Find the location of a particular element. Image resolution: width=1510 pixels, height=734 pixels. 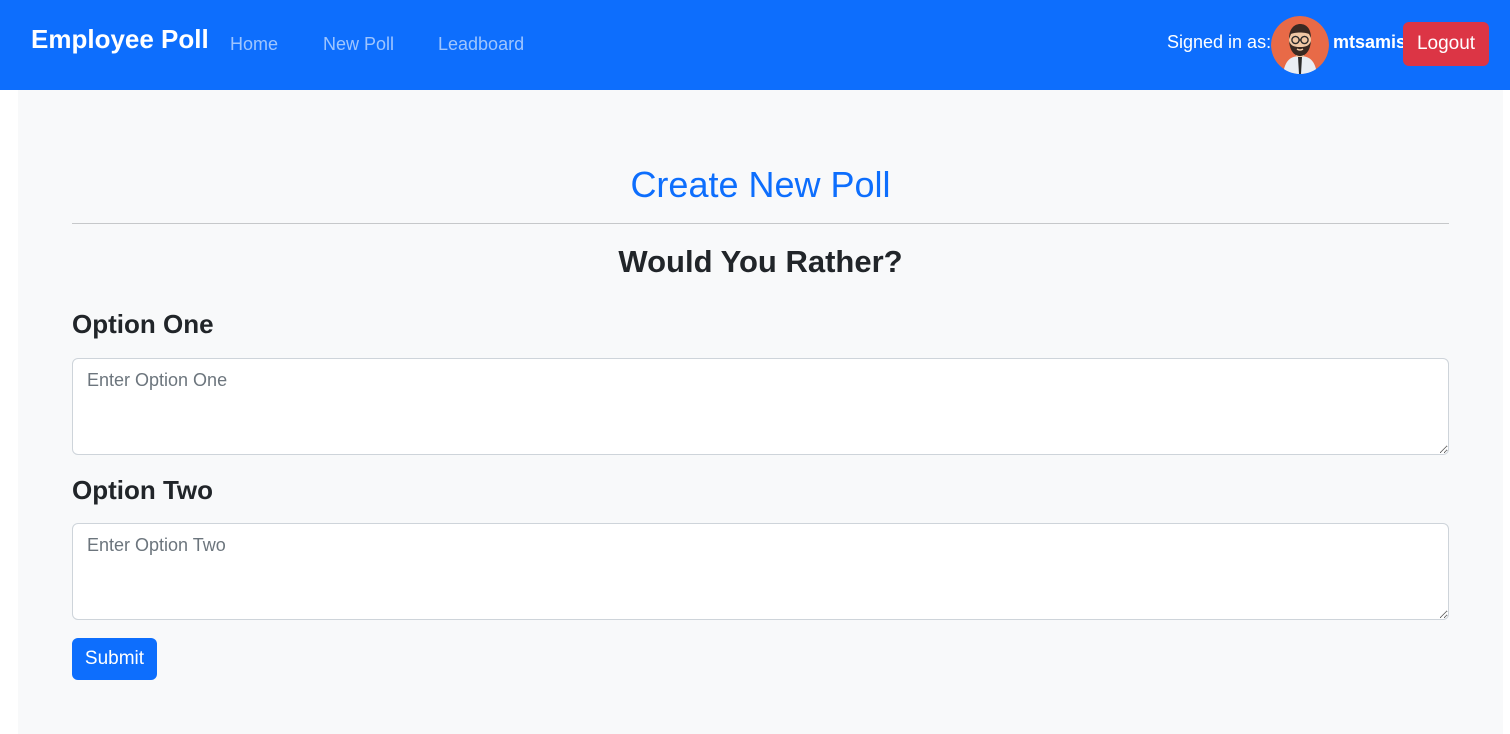

option-two-input is located at coordinates (760, 571).